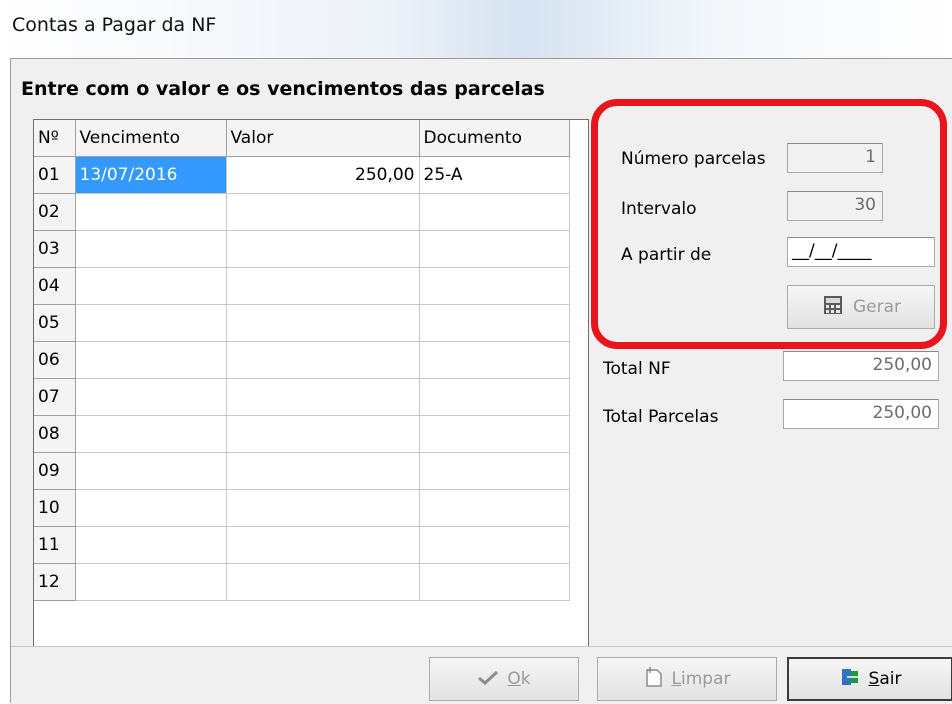 This screenshot has width=952, height=704. What do you see at coordinates (835, 158) in the screenshot?
I see `numero-parcelas-field: 1` at bounding box center [835, 158].